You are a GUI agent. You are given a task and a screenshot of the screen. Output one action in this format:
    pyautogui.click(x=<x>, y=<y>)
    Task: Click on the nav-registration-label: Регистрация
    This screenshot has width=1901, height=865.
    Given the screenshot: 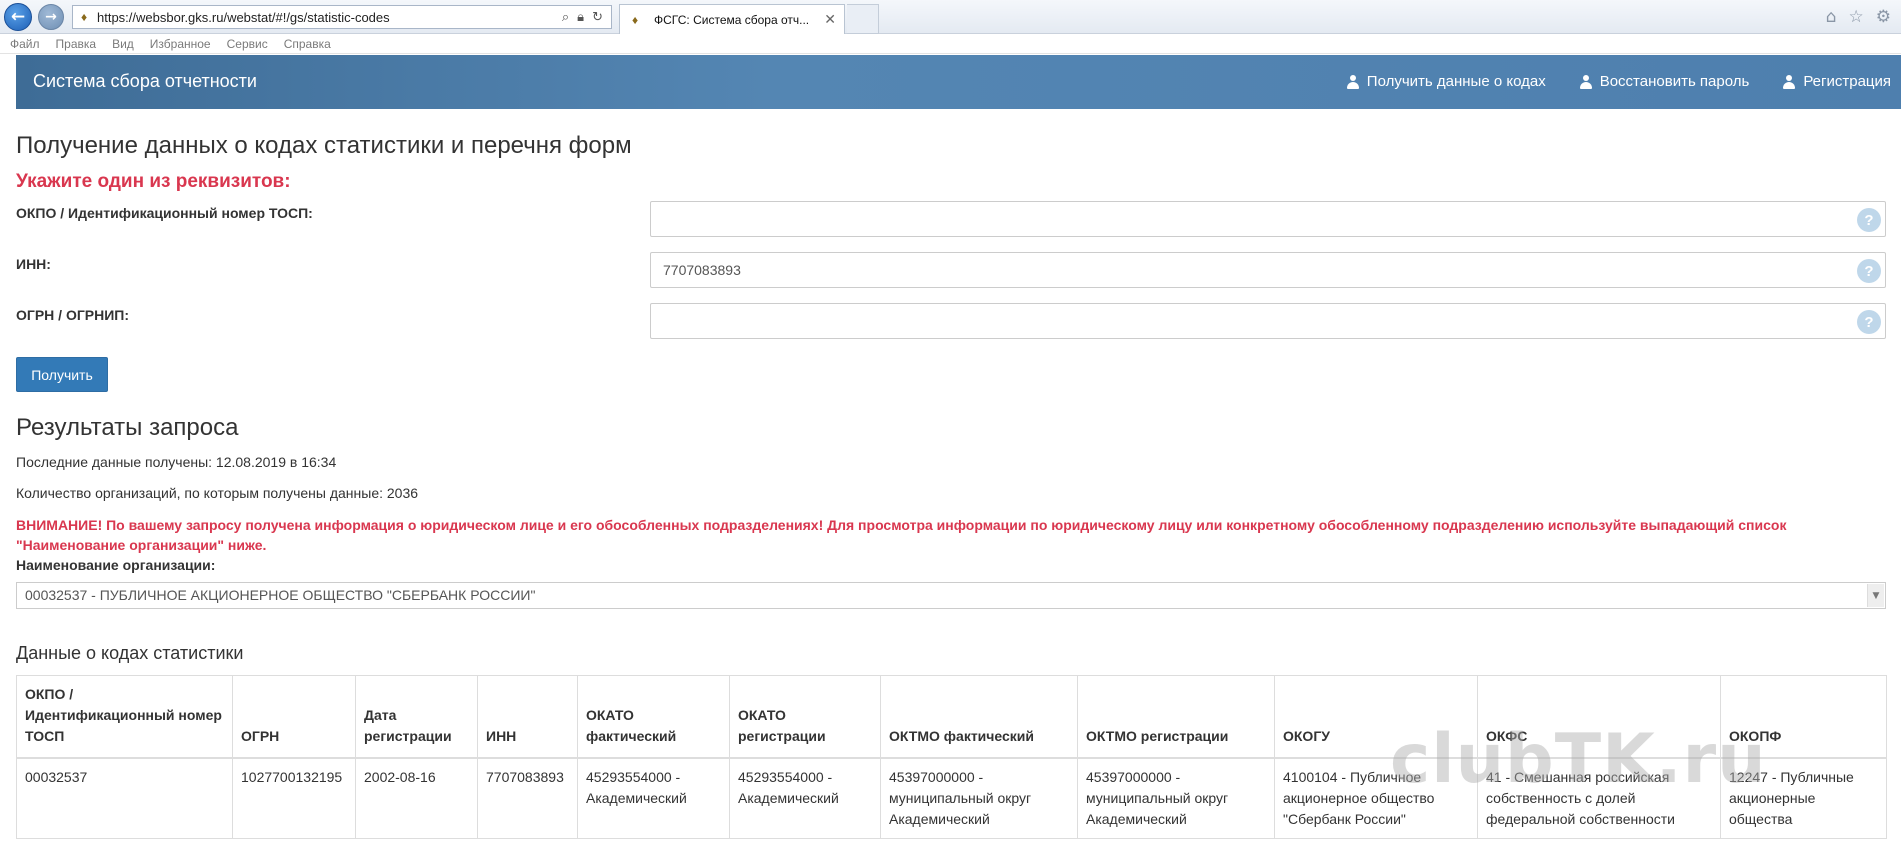 What is the action you would take?
    pyautogui.click(x=1847, y=81)
    